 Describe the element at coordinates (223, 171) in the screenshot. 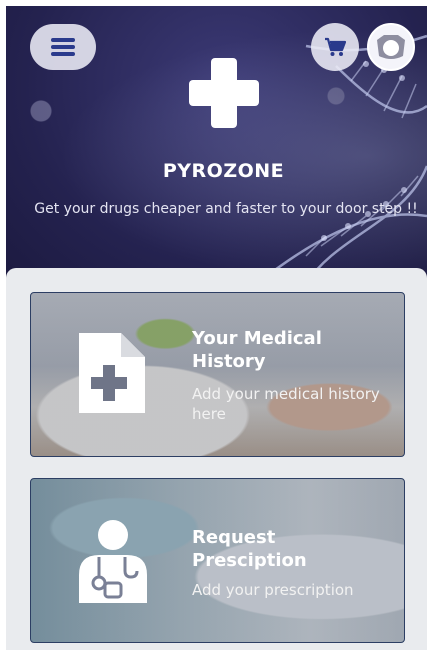

I see `app-title: PYROZONE` at that location.